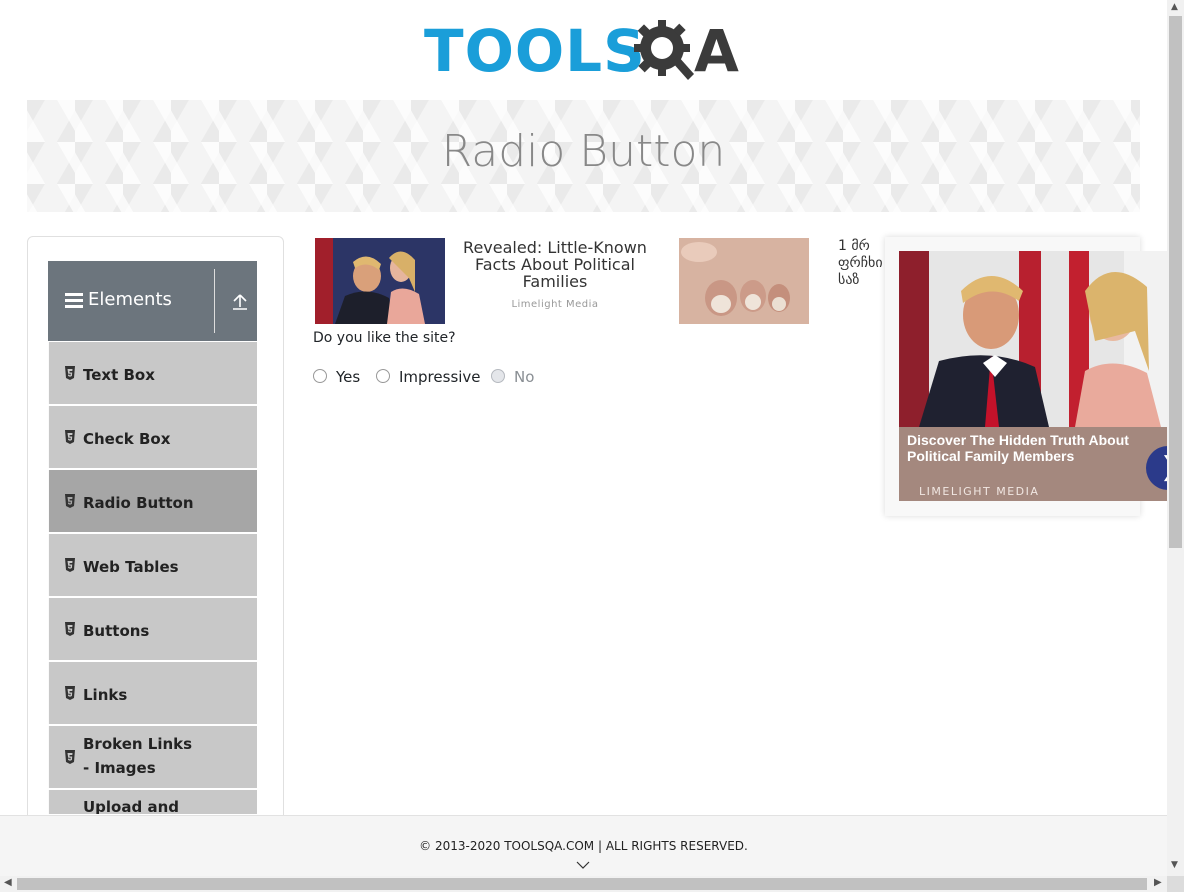 This screenshot has height=892, width=1184. I want to click on scroll-up-arrow-icon: ▲, so click(1174, 7).